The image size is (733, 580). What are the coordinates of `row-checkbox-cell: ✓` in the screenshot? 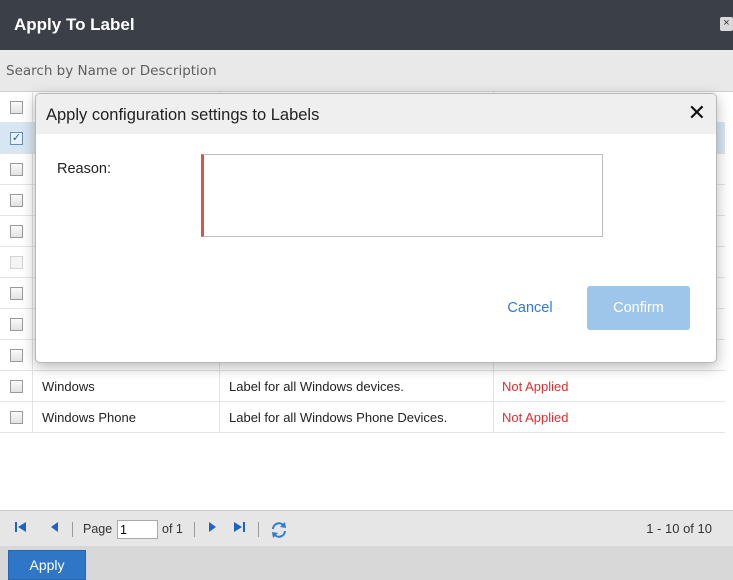 It's located at (16, 138).